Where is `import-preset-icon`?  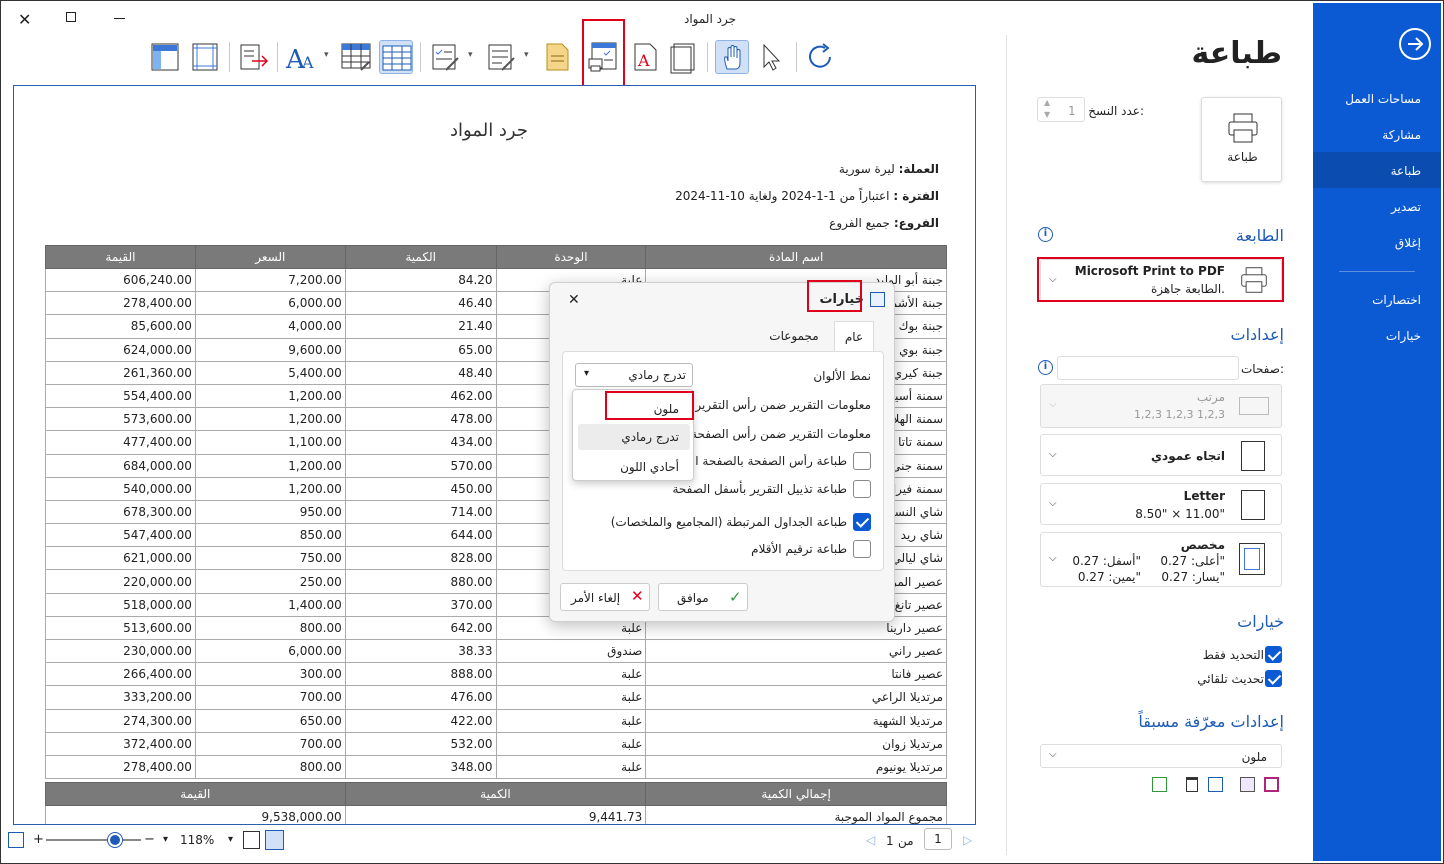
import-preset-icon is located at coordinates (1159, 784).